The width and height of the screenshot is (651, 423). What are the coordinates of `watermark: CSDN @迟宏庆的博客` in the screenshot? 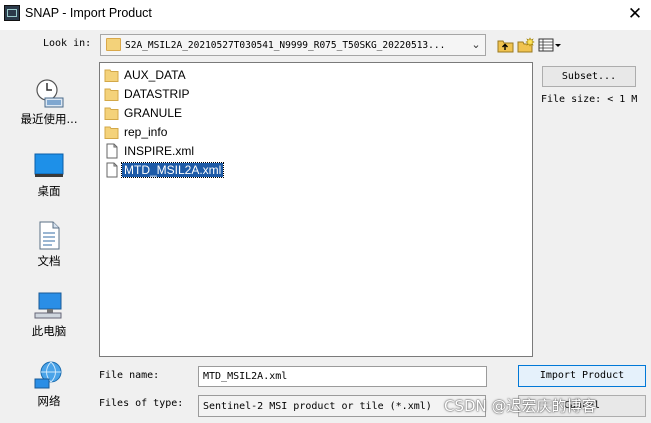 It's located at (520, 406).